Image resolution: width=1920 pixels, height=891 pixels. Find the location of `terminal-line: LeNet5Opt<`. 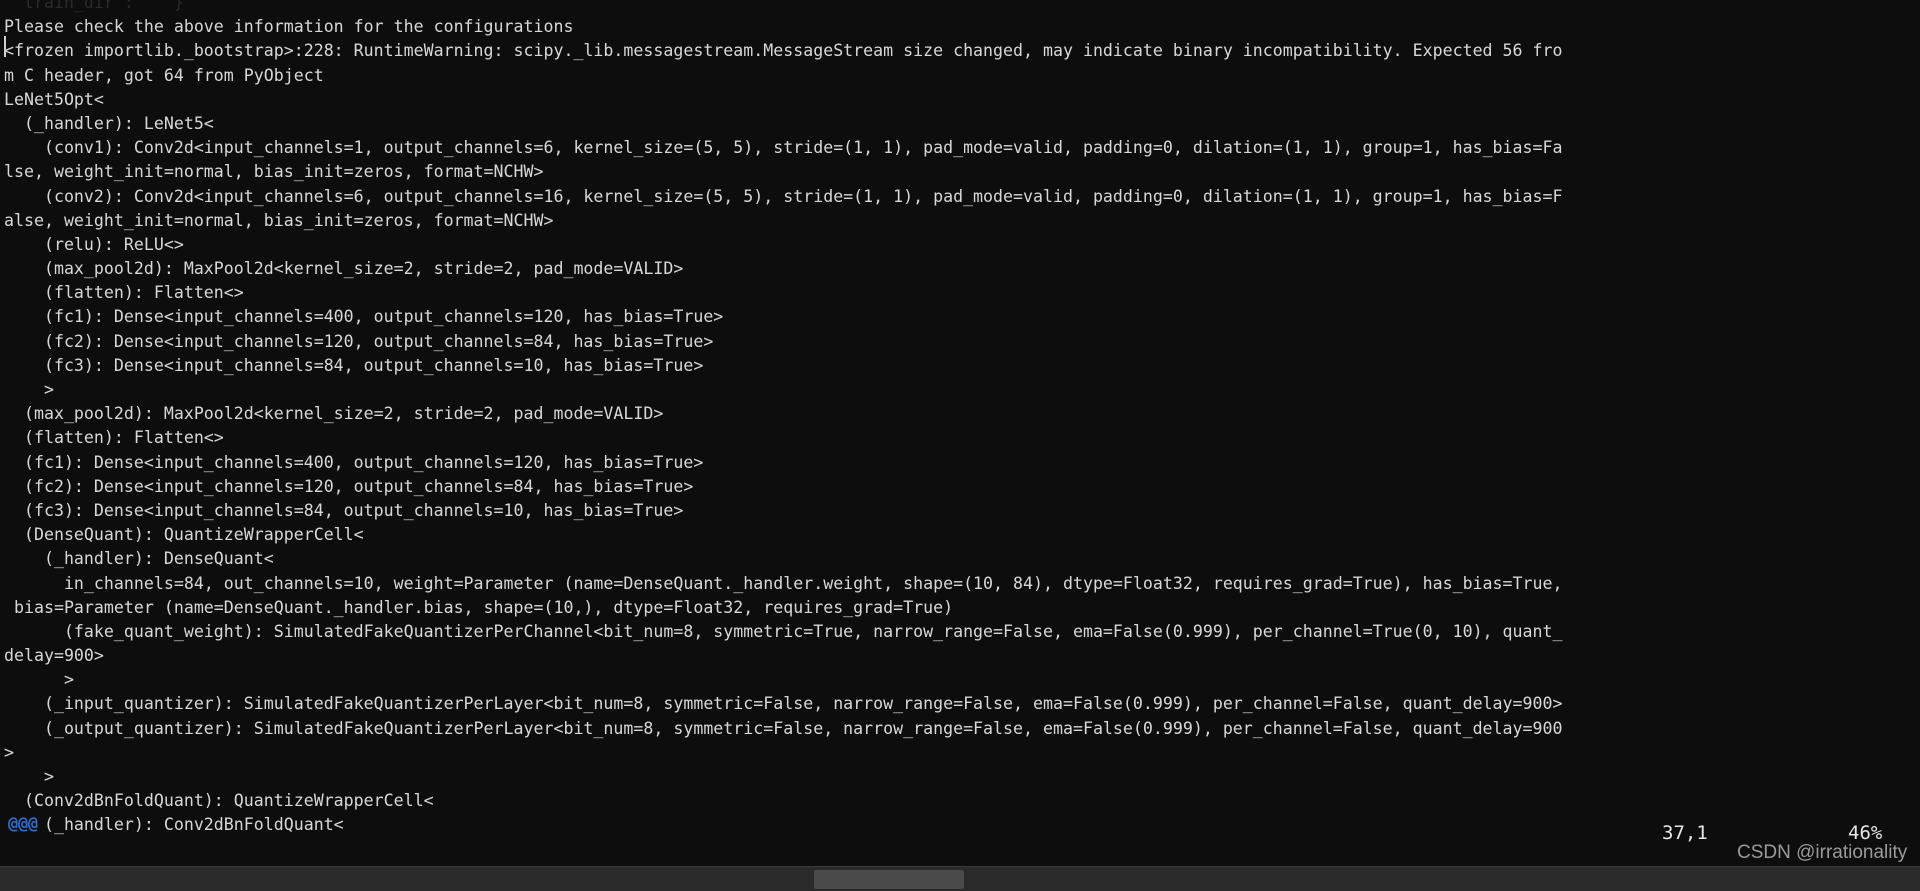

terminal-line: LeNet5Opt< is located at coordinates (54, 99).